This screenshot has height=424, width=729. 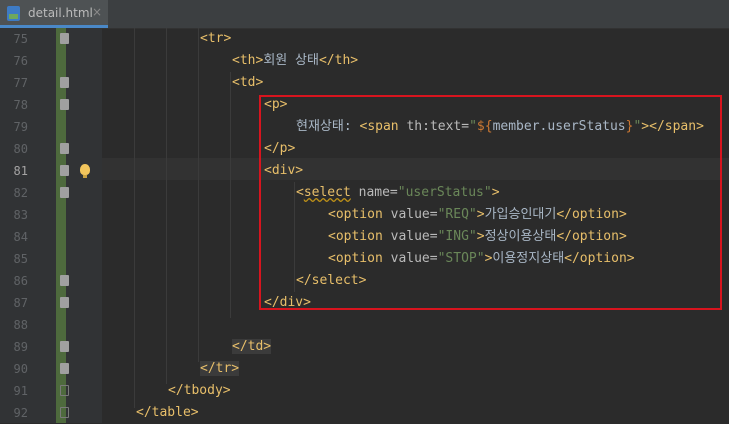 I want to click on code-text: </td>, so click(x=252, y=347).